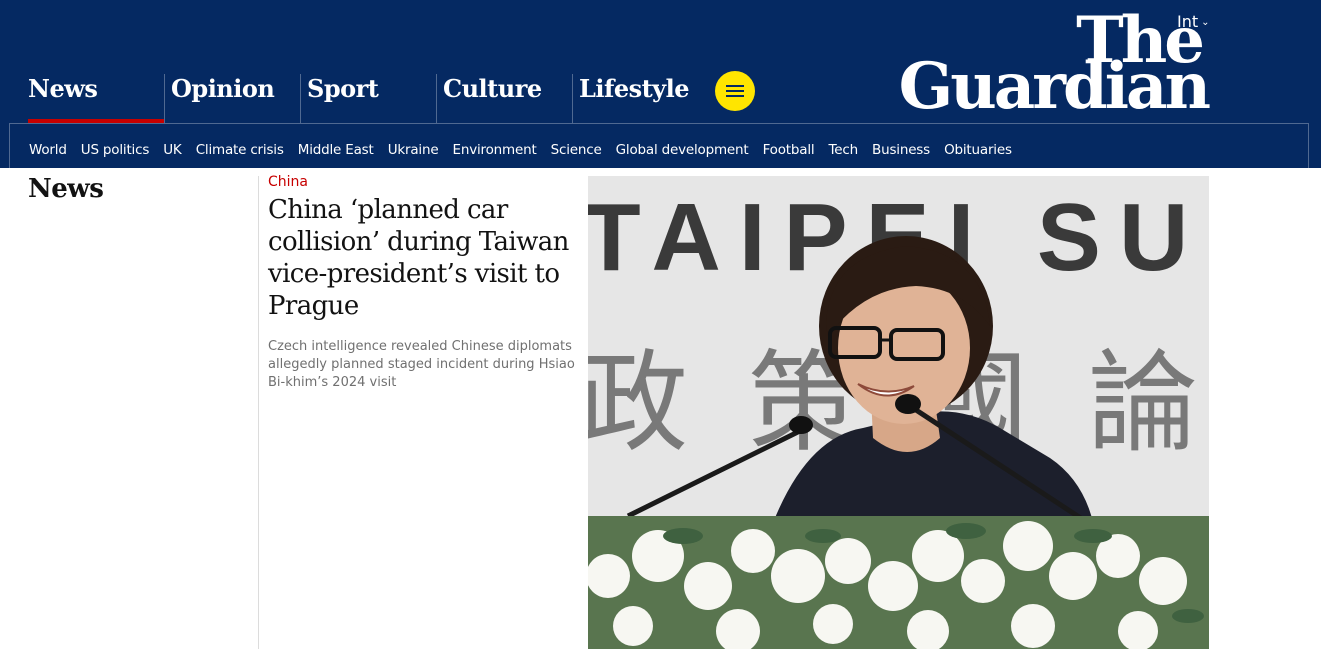 The image size is (1321, 649). I want to click on guardian-logo: The Guardian, so click(1047, 64).